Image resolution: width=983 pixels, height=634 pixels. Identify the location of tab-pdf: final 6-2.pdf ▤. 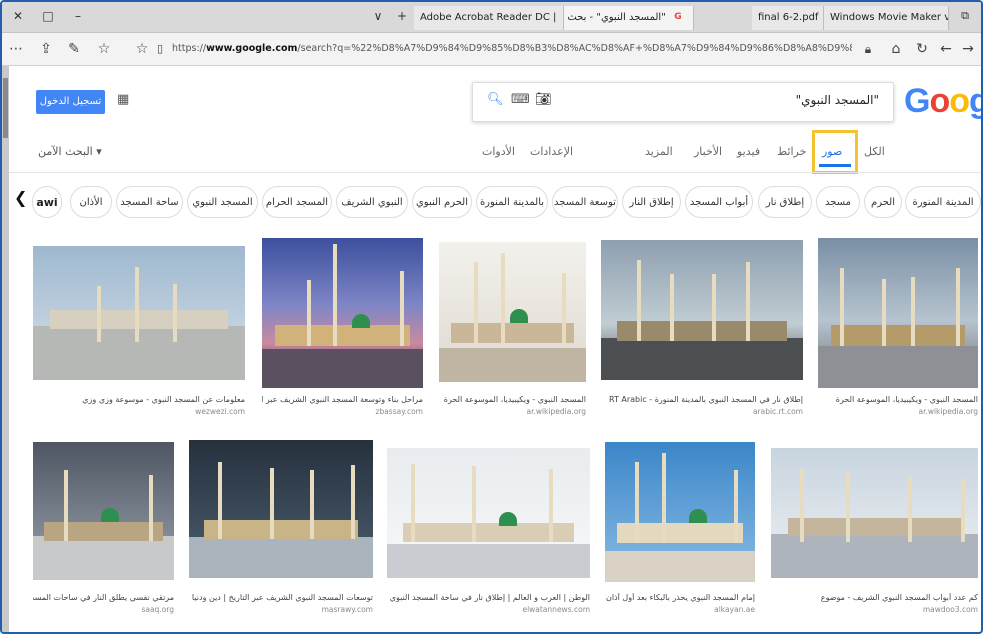
(788, 18).